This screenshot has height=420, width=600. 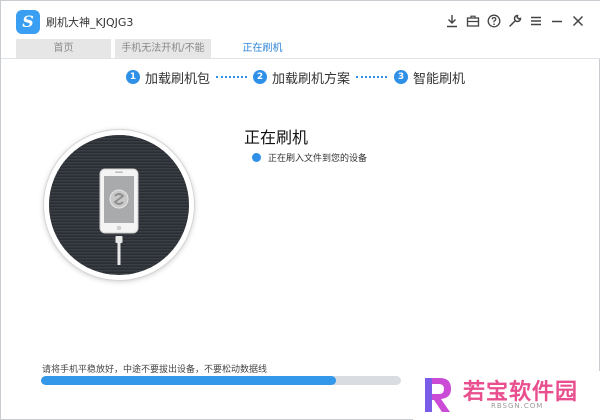 What do you see at coordinates (578, 21) in the screenshot?
I see `close-icon` at bounding box center [578, 21].